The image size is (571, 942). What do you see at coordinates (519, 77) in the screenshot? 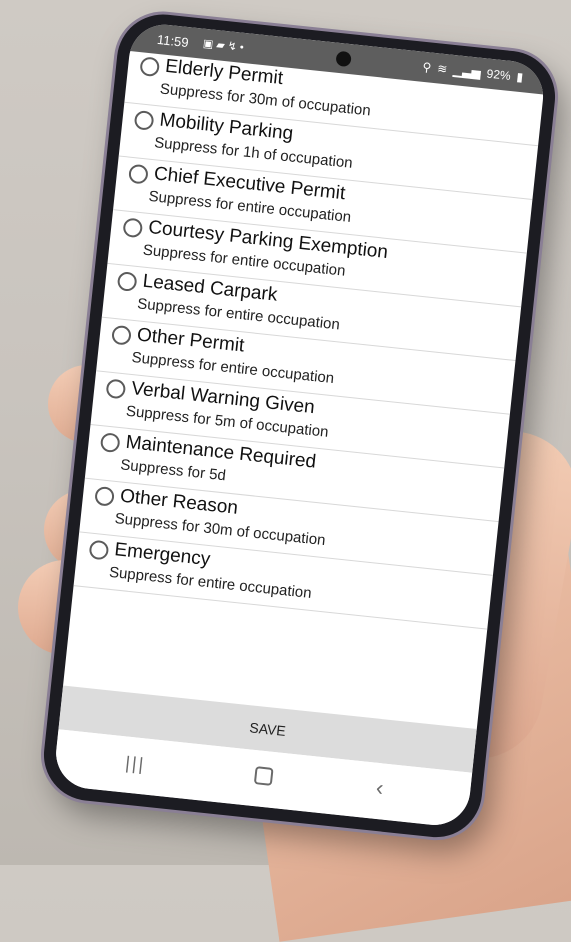
I see `battery-icon: ▮` at bounding box center [519, 77].